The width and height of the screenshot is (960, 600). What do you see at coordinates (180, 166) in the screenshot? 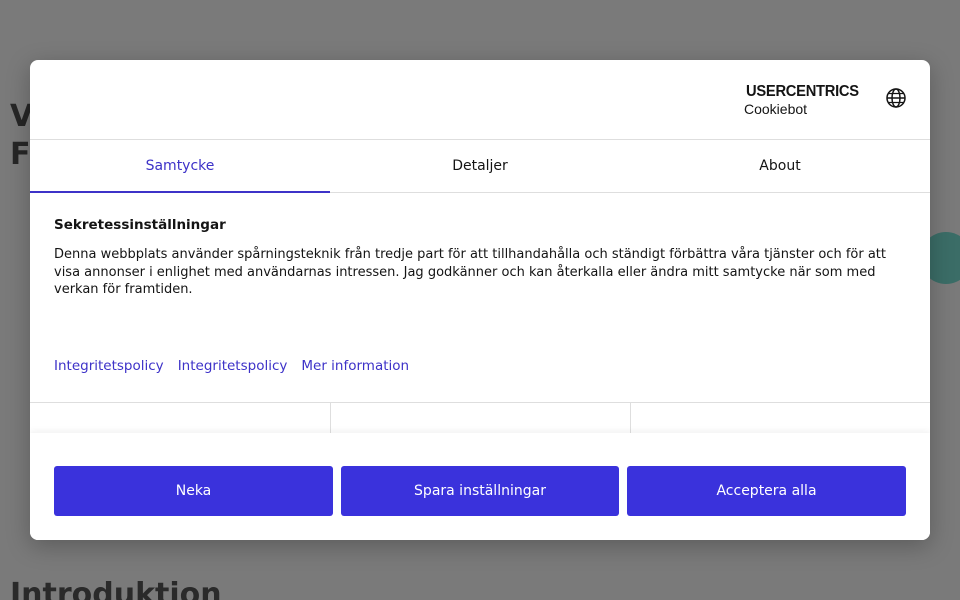
I see `tab-samtycke: Samtycke` at bounding box center [180, 166].